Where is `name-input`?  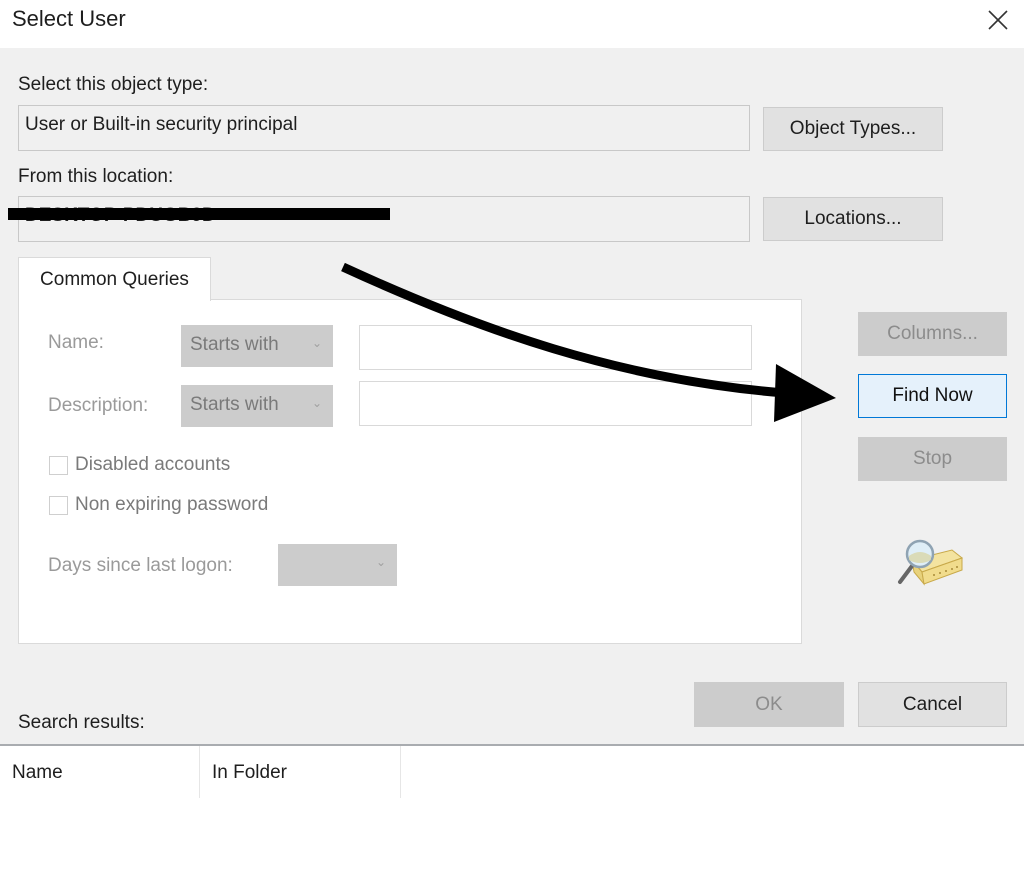 name-input is located at coordinates (555, 347).